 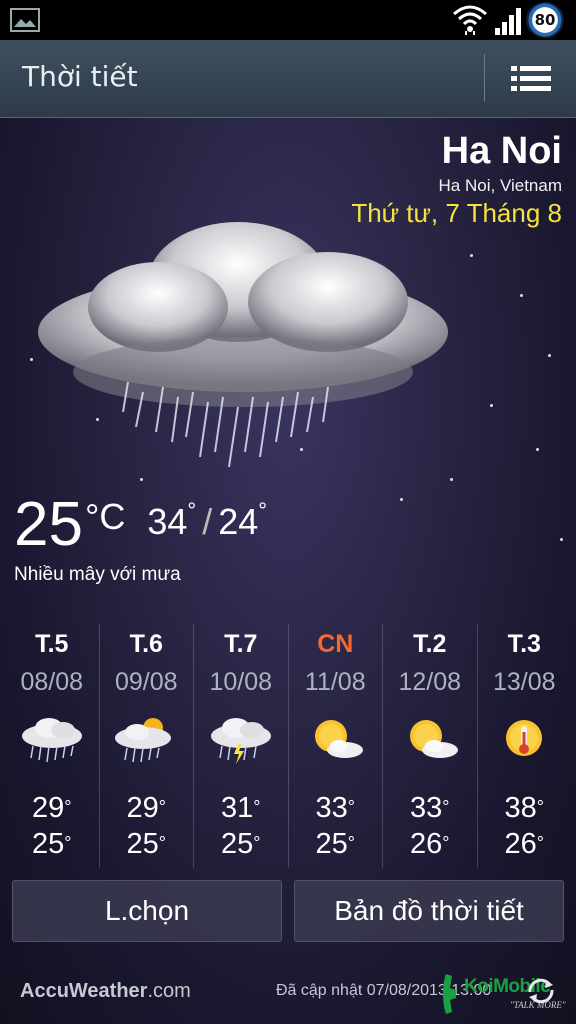 What do you see at coordinates (25, 20) in the screenshot?
I see `gallery-icon` at bounding box center [25, 20].